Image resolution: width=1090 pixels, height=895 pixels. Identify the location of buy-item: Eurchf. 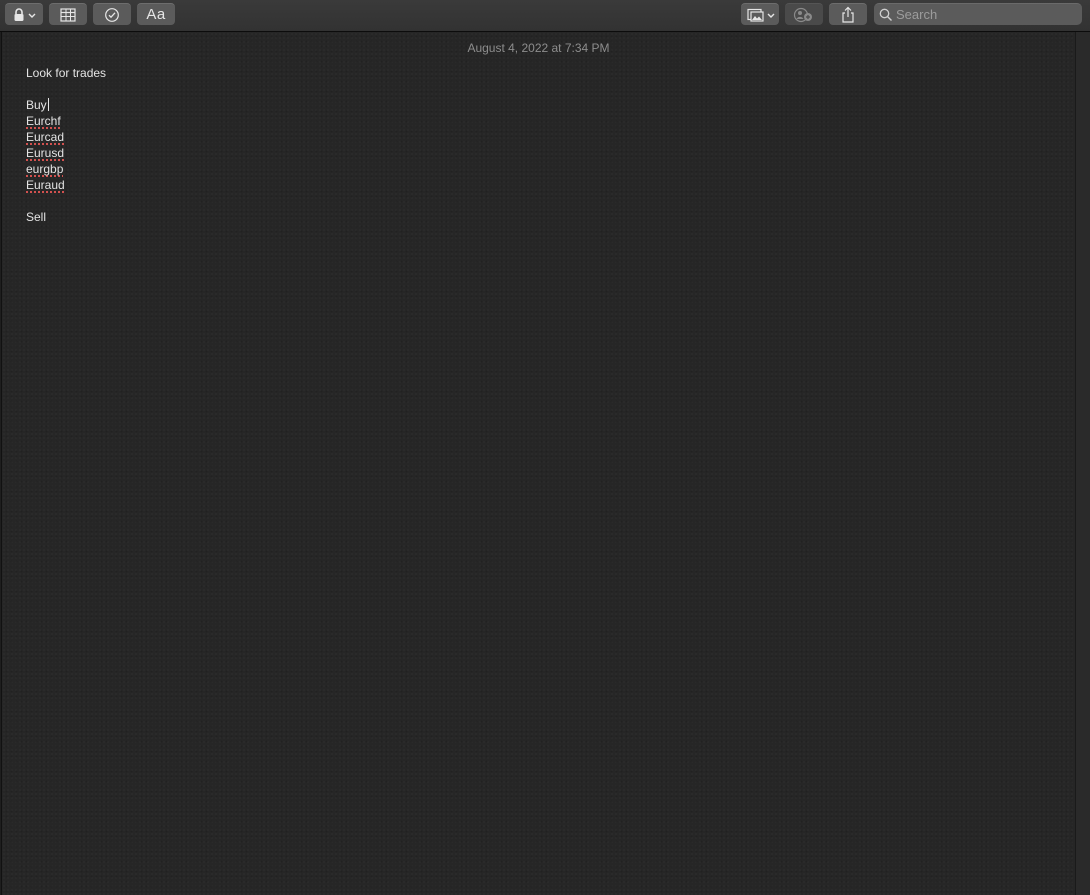
(66, 121).